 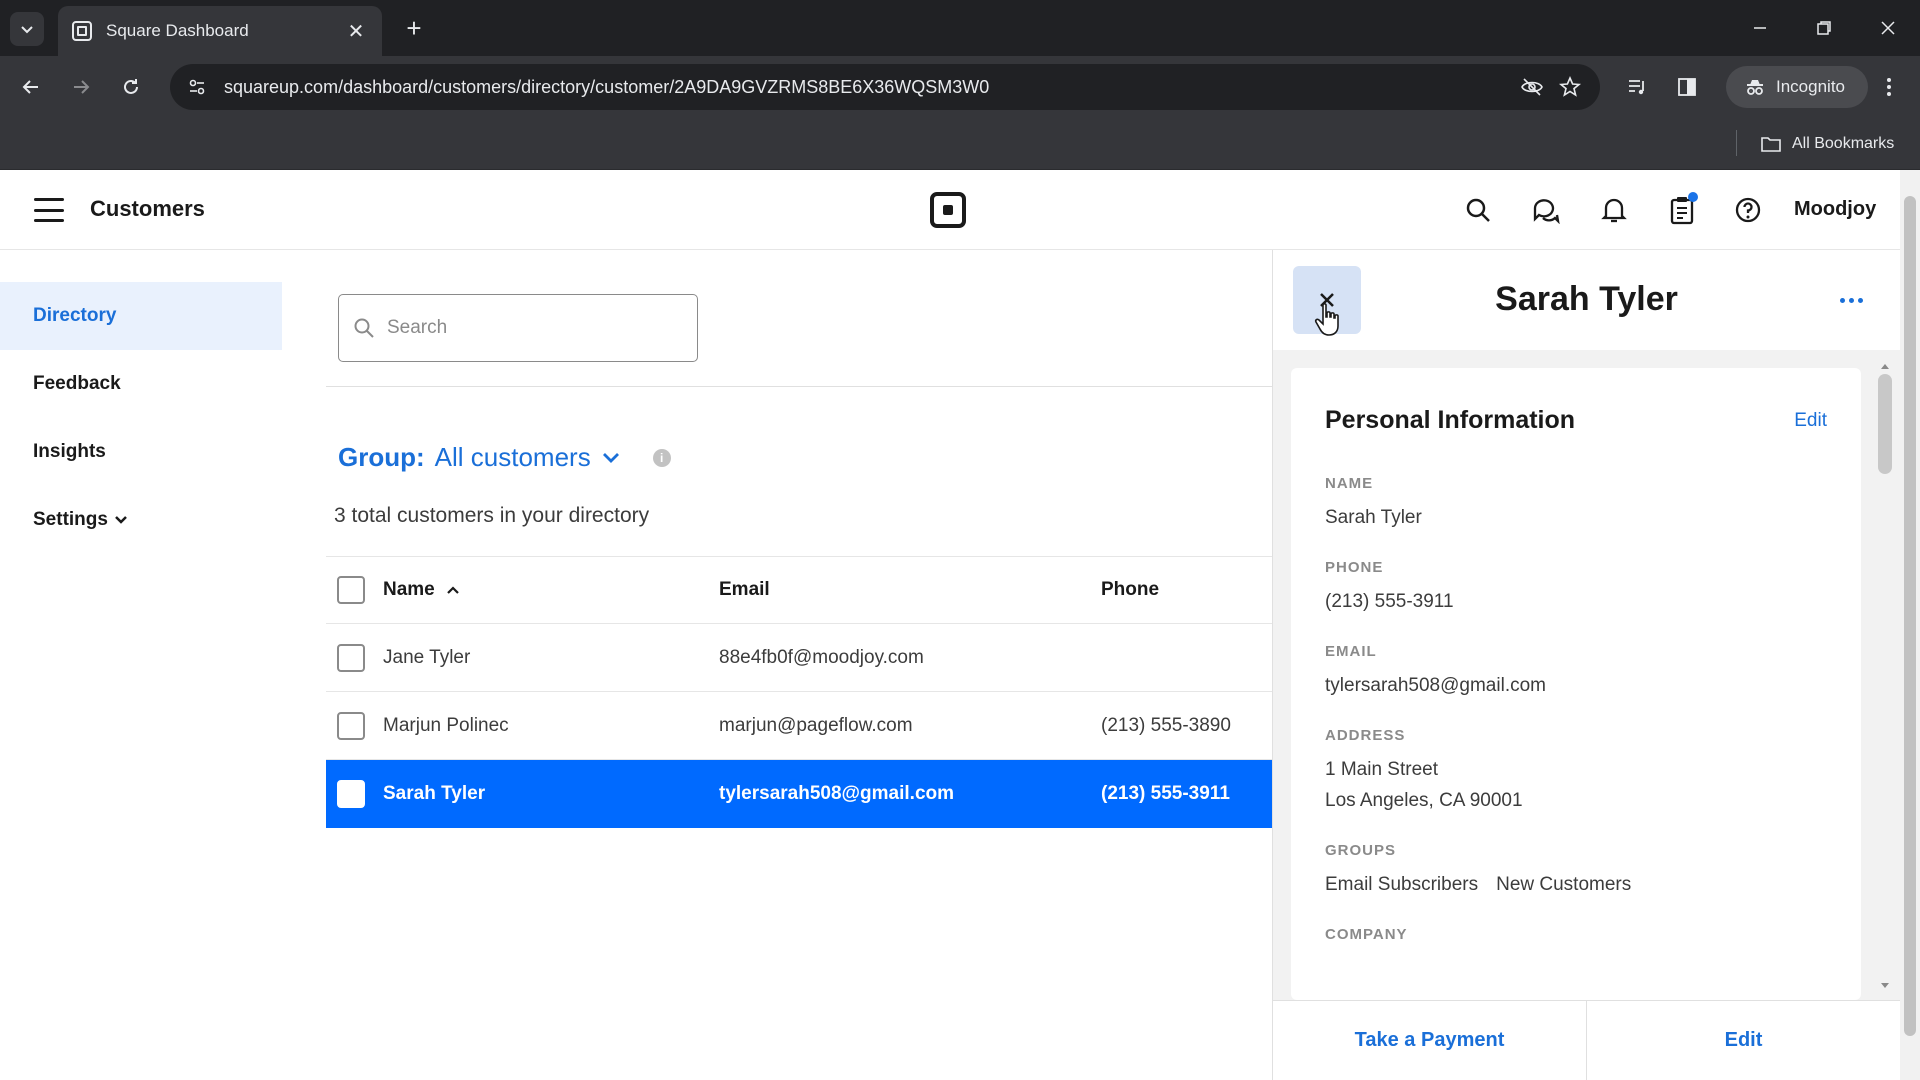 I want to click on site-settings-icon, so click(x=197, y=87).